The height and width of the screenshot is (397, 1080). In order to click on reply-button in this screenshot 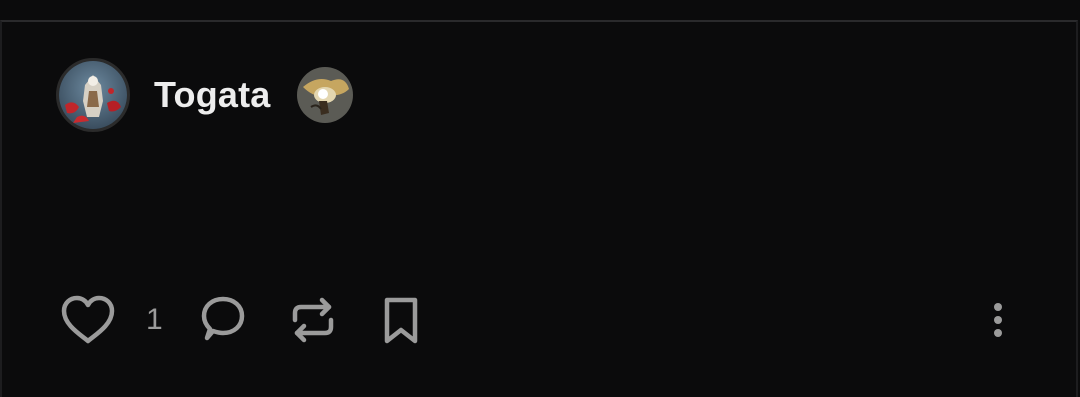, I will do `click(223, 320)`.